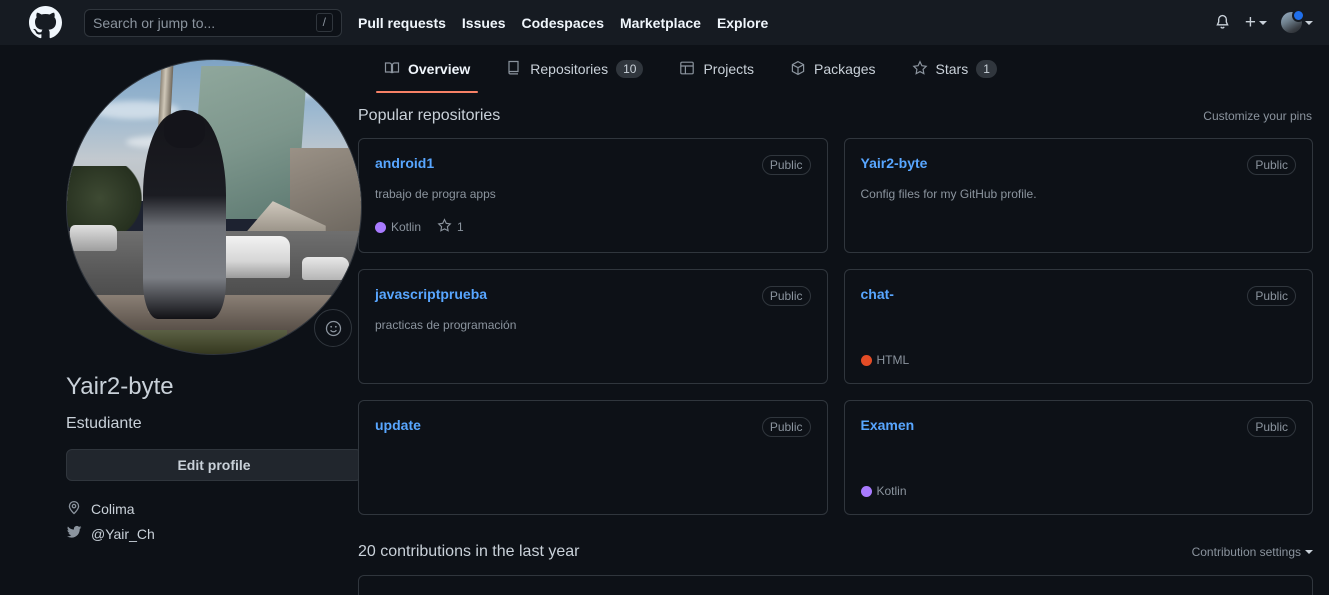  Describe the element at coordinates (439, 69) in the screenshot. I see `tab-overview-label: Overview` at that location.